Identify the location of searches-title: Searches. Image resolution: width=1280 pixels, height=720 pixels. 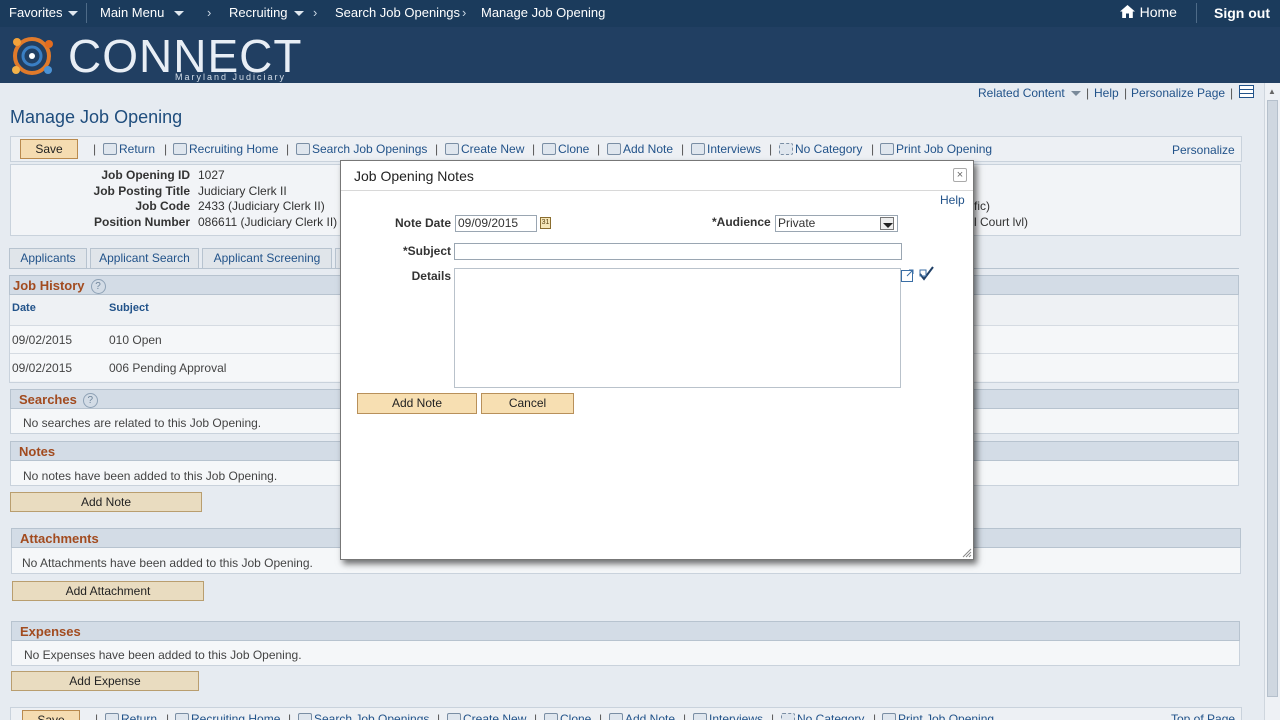
(48, 399).